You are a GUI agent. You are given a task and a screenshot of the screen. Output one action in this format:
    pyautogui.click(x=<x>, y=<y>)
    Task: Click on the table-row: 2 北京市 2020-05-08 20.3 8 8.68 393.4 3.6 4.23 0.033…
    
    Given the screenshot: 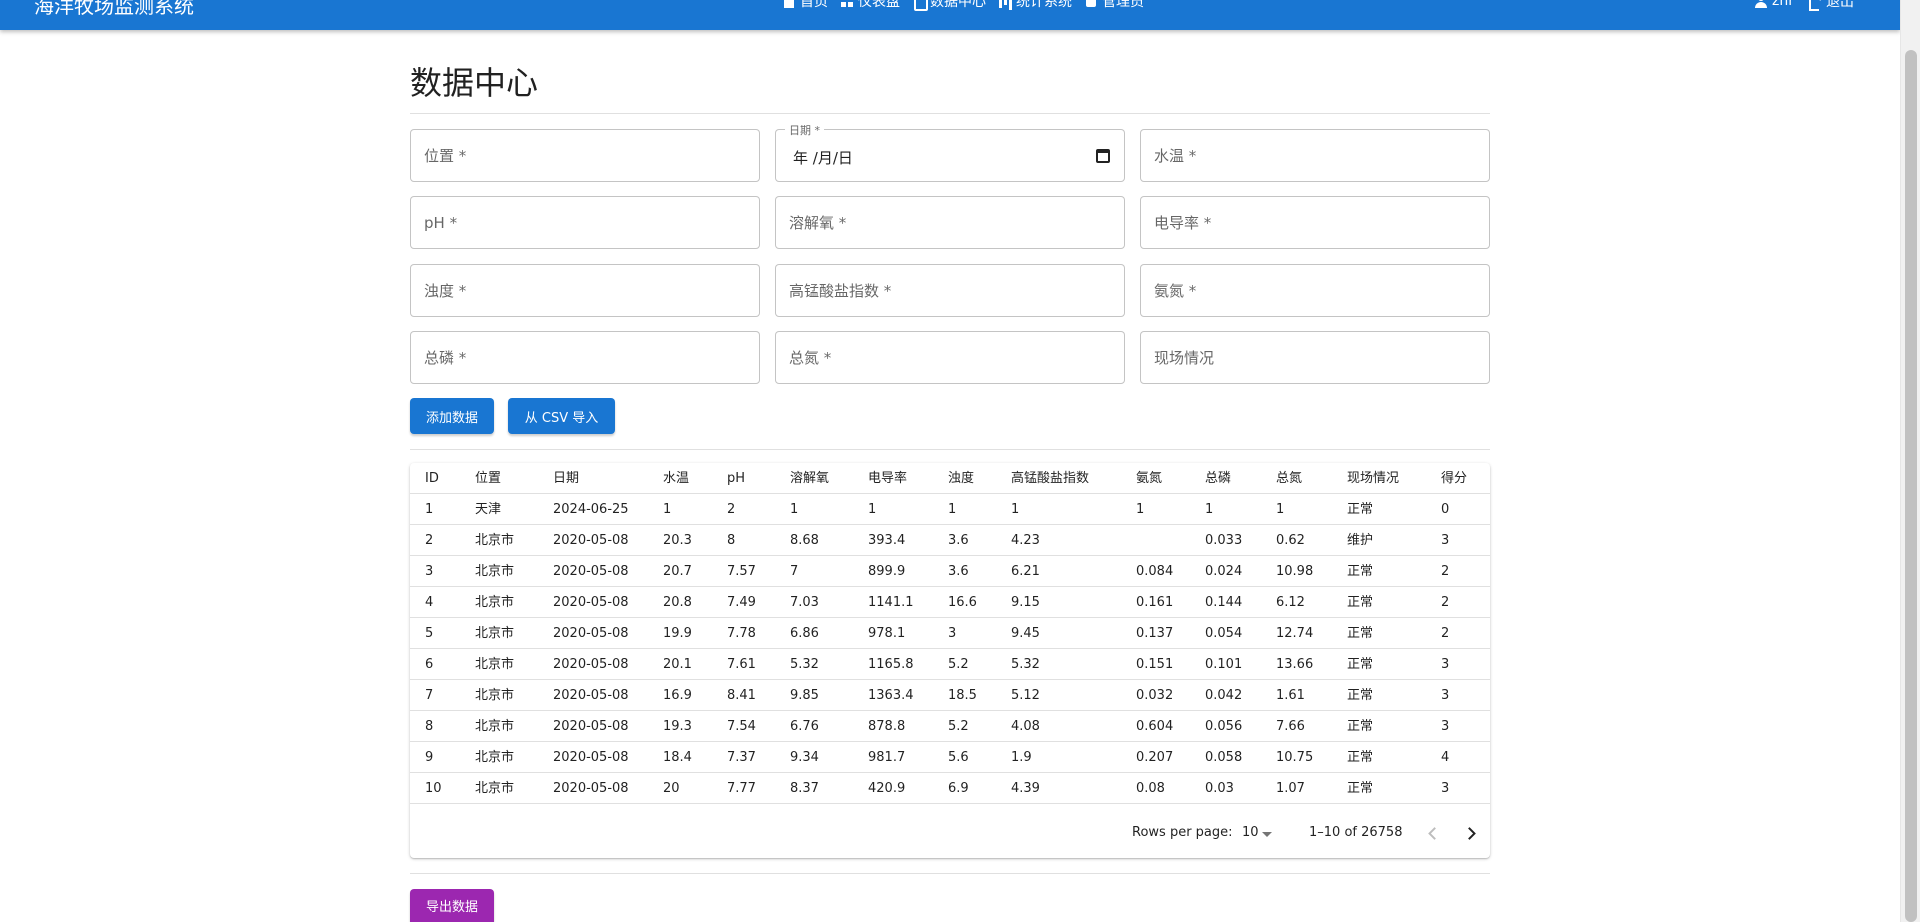 What is the action you would take?
    pyautogui.click(x=950, y=540)
    